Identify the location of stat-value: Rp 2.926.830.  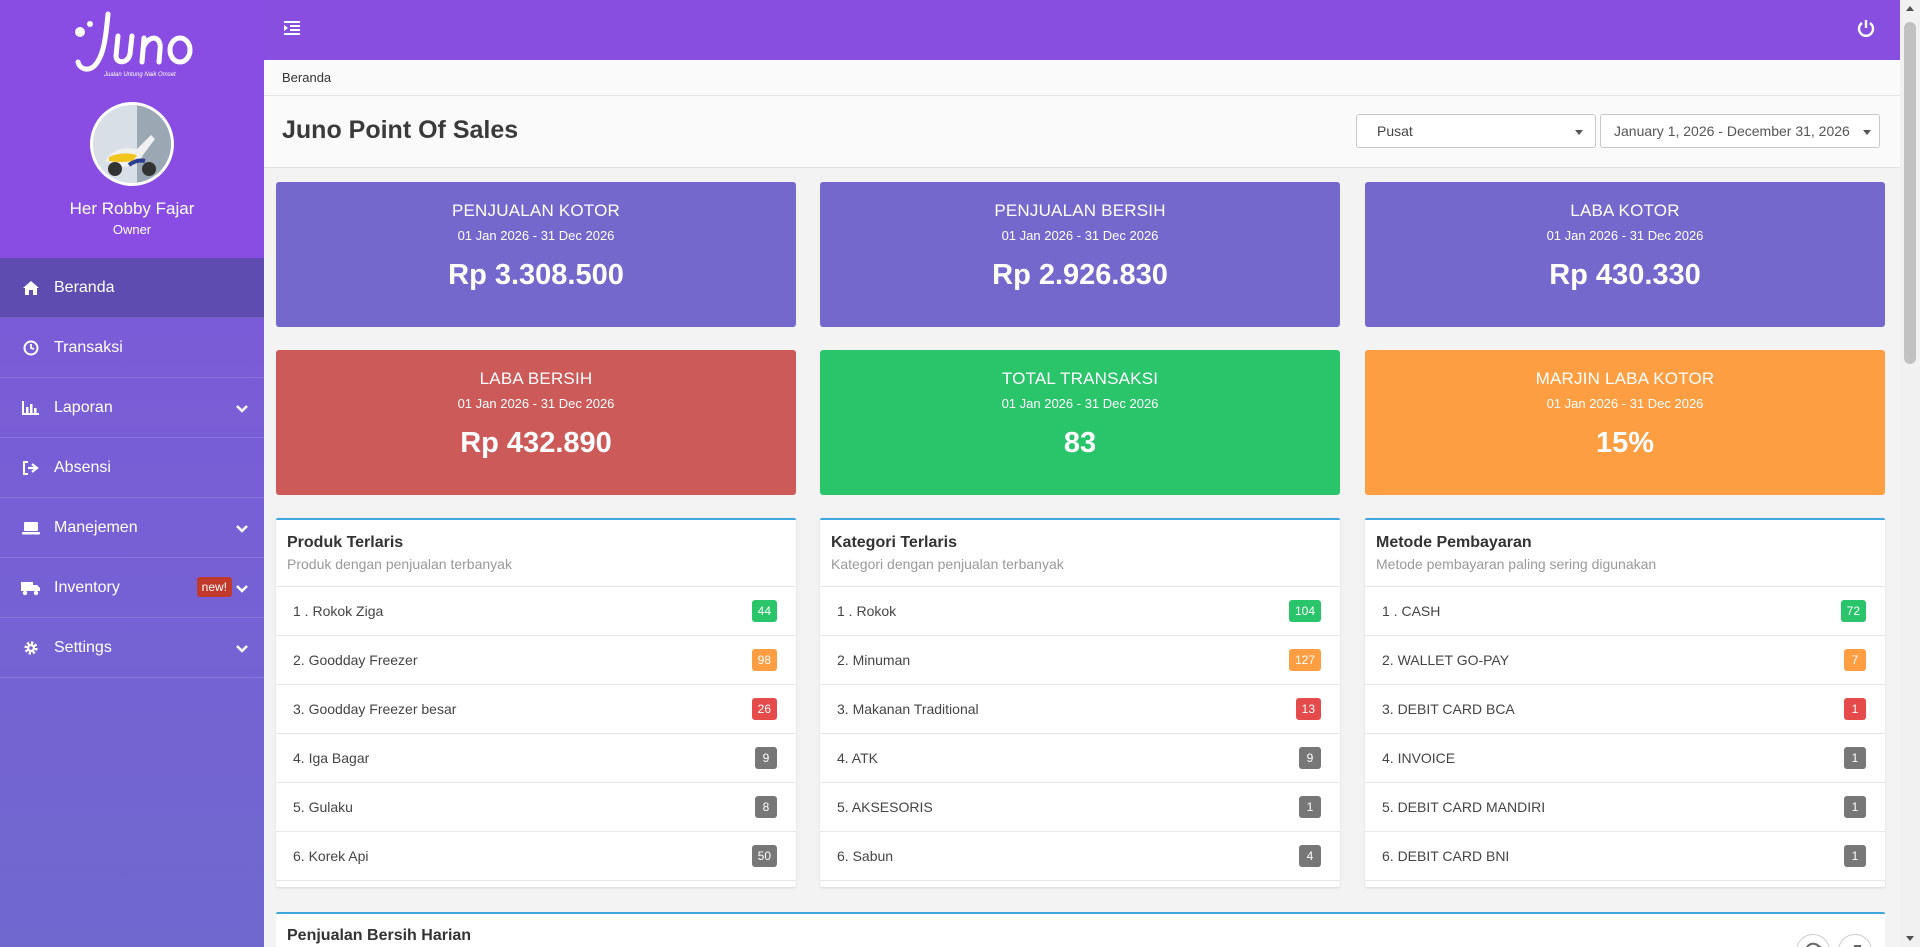
(1080, 275).